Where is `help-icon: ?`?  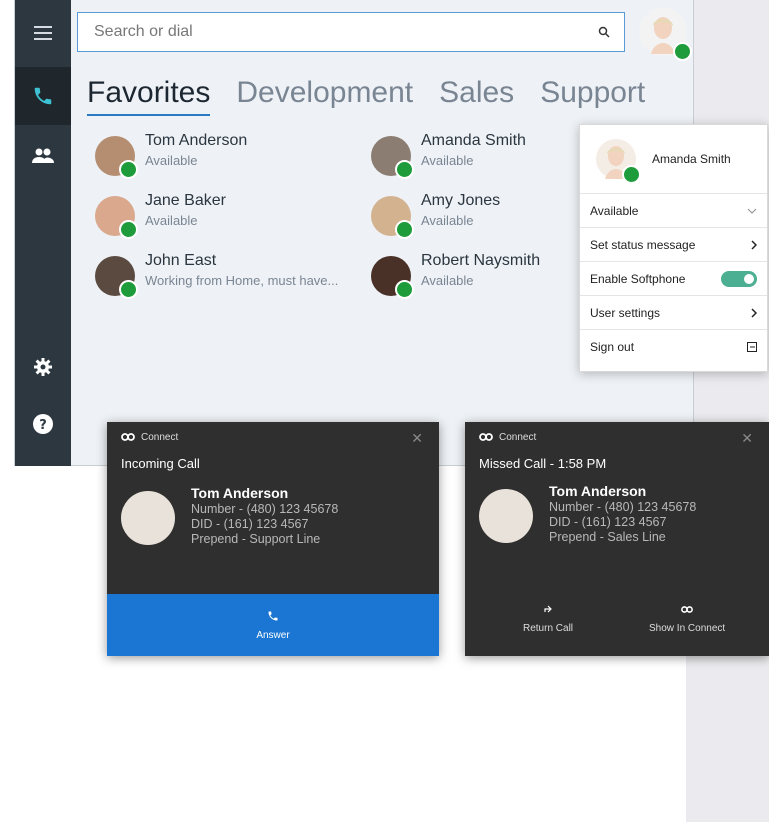
help-icon: ? is located at coordinates (43, 424).